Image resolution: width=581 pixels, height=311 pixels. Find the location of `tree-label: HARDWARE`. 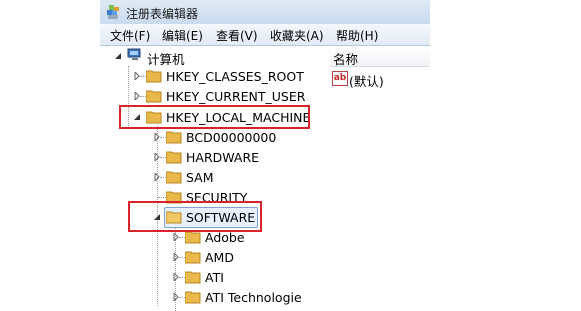

tree-label: HARDWARE is located at coordinates (223, 157).